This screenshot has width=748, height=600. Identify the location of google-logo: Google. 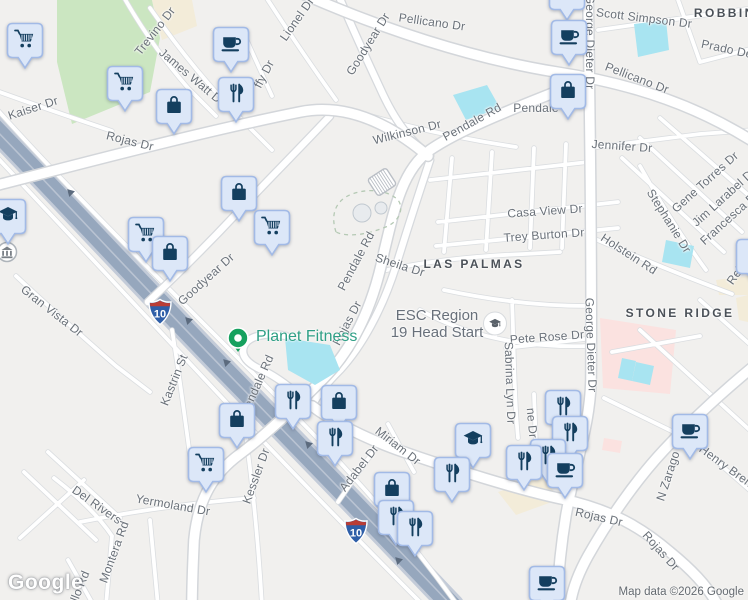
(45, 583).